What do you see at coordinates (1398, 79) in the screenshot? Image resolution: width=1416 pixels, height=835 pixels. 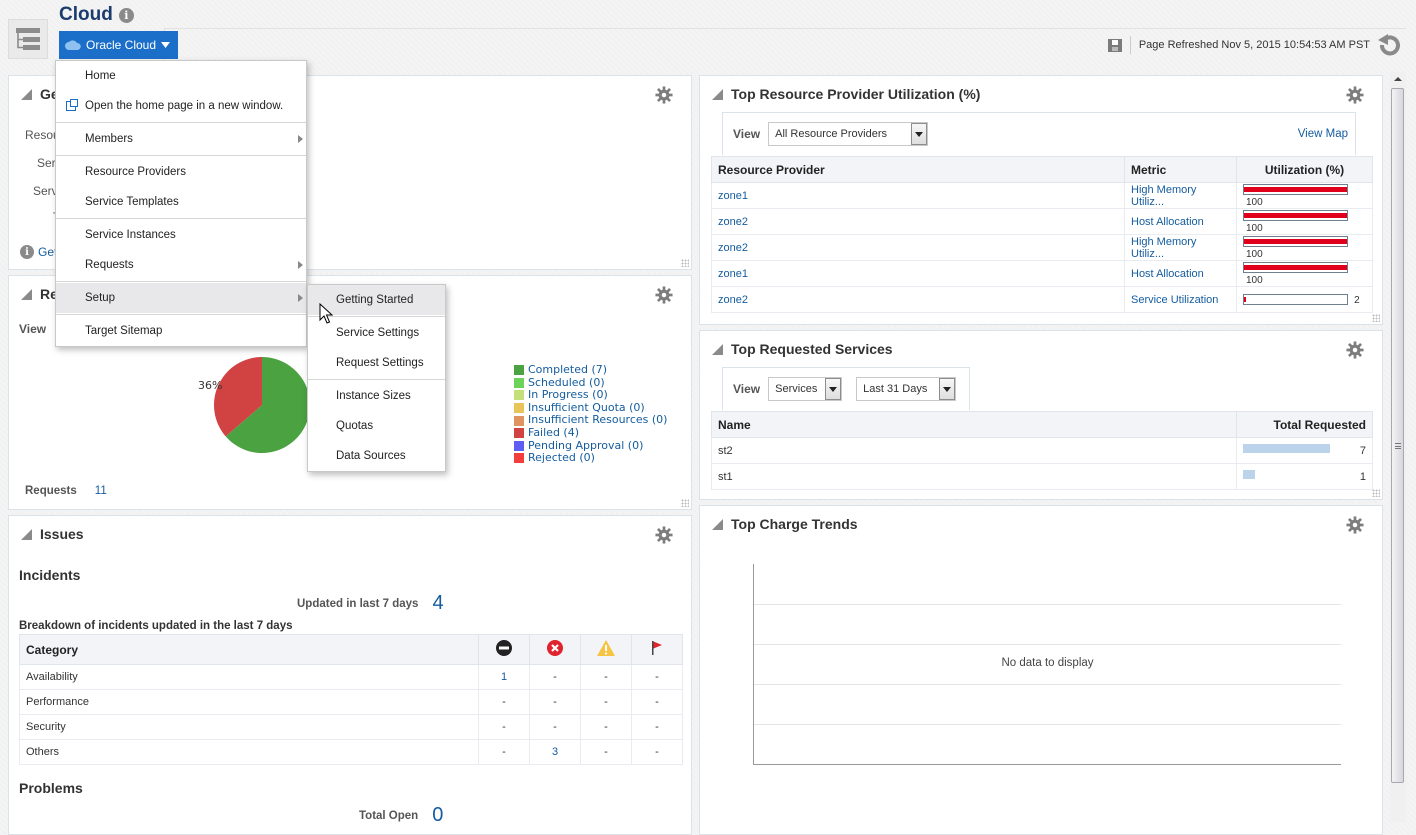 I see `scroll-up-arrow-icon` at bounding box center [1398, 79].